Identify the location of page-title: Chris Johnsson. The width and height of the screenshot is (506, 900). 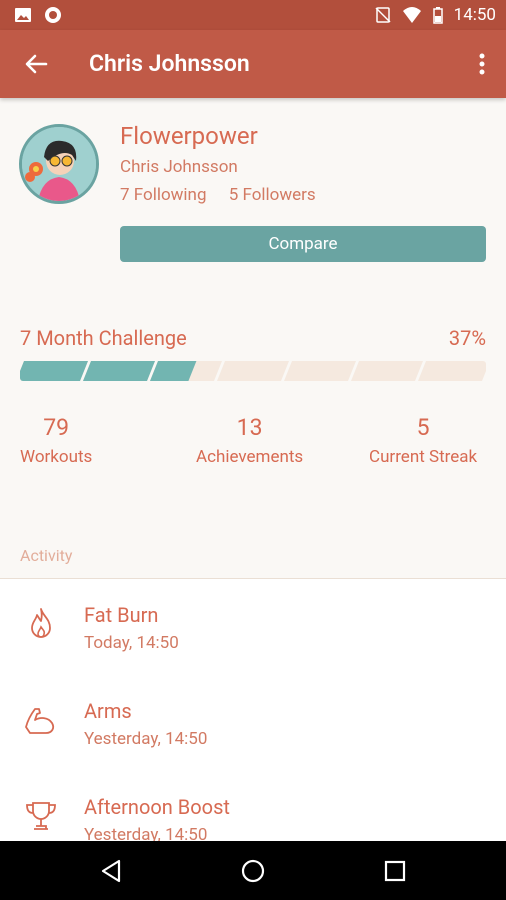
(169, 63).